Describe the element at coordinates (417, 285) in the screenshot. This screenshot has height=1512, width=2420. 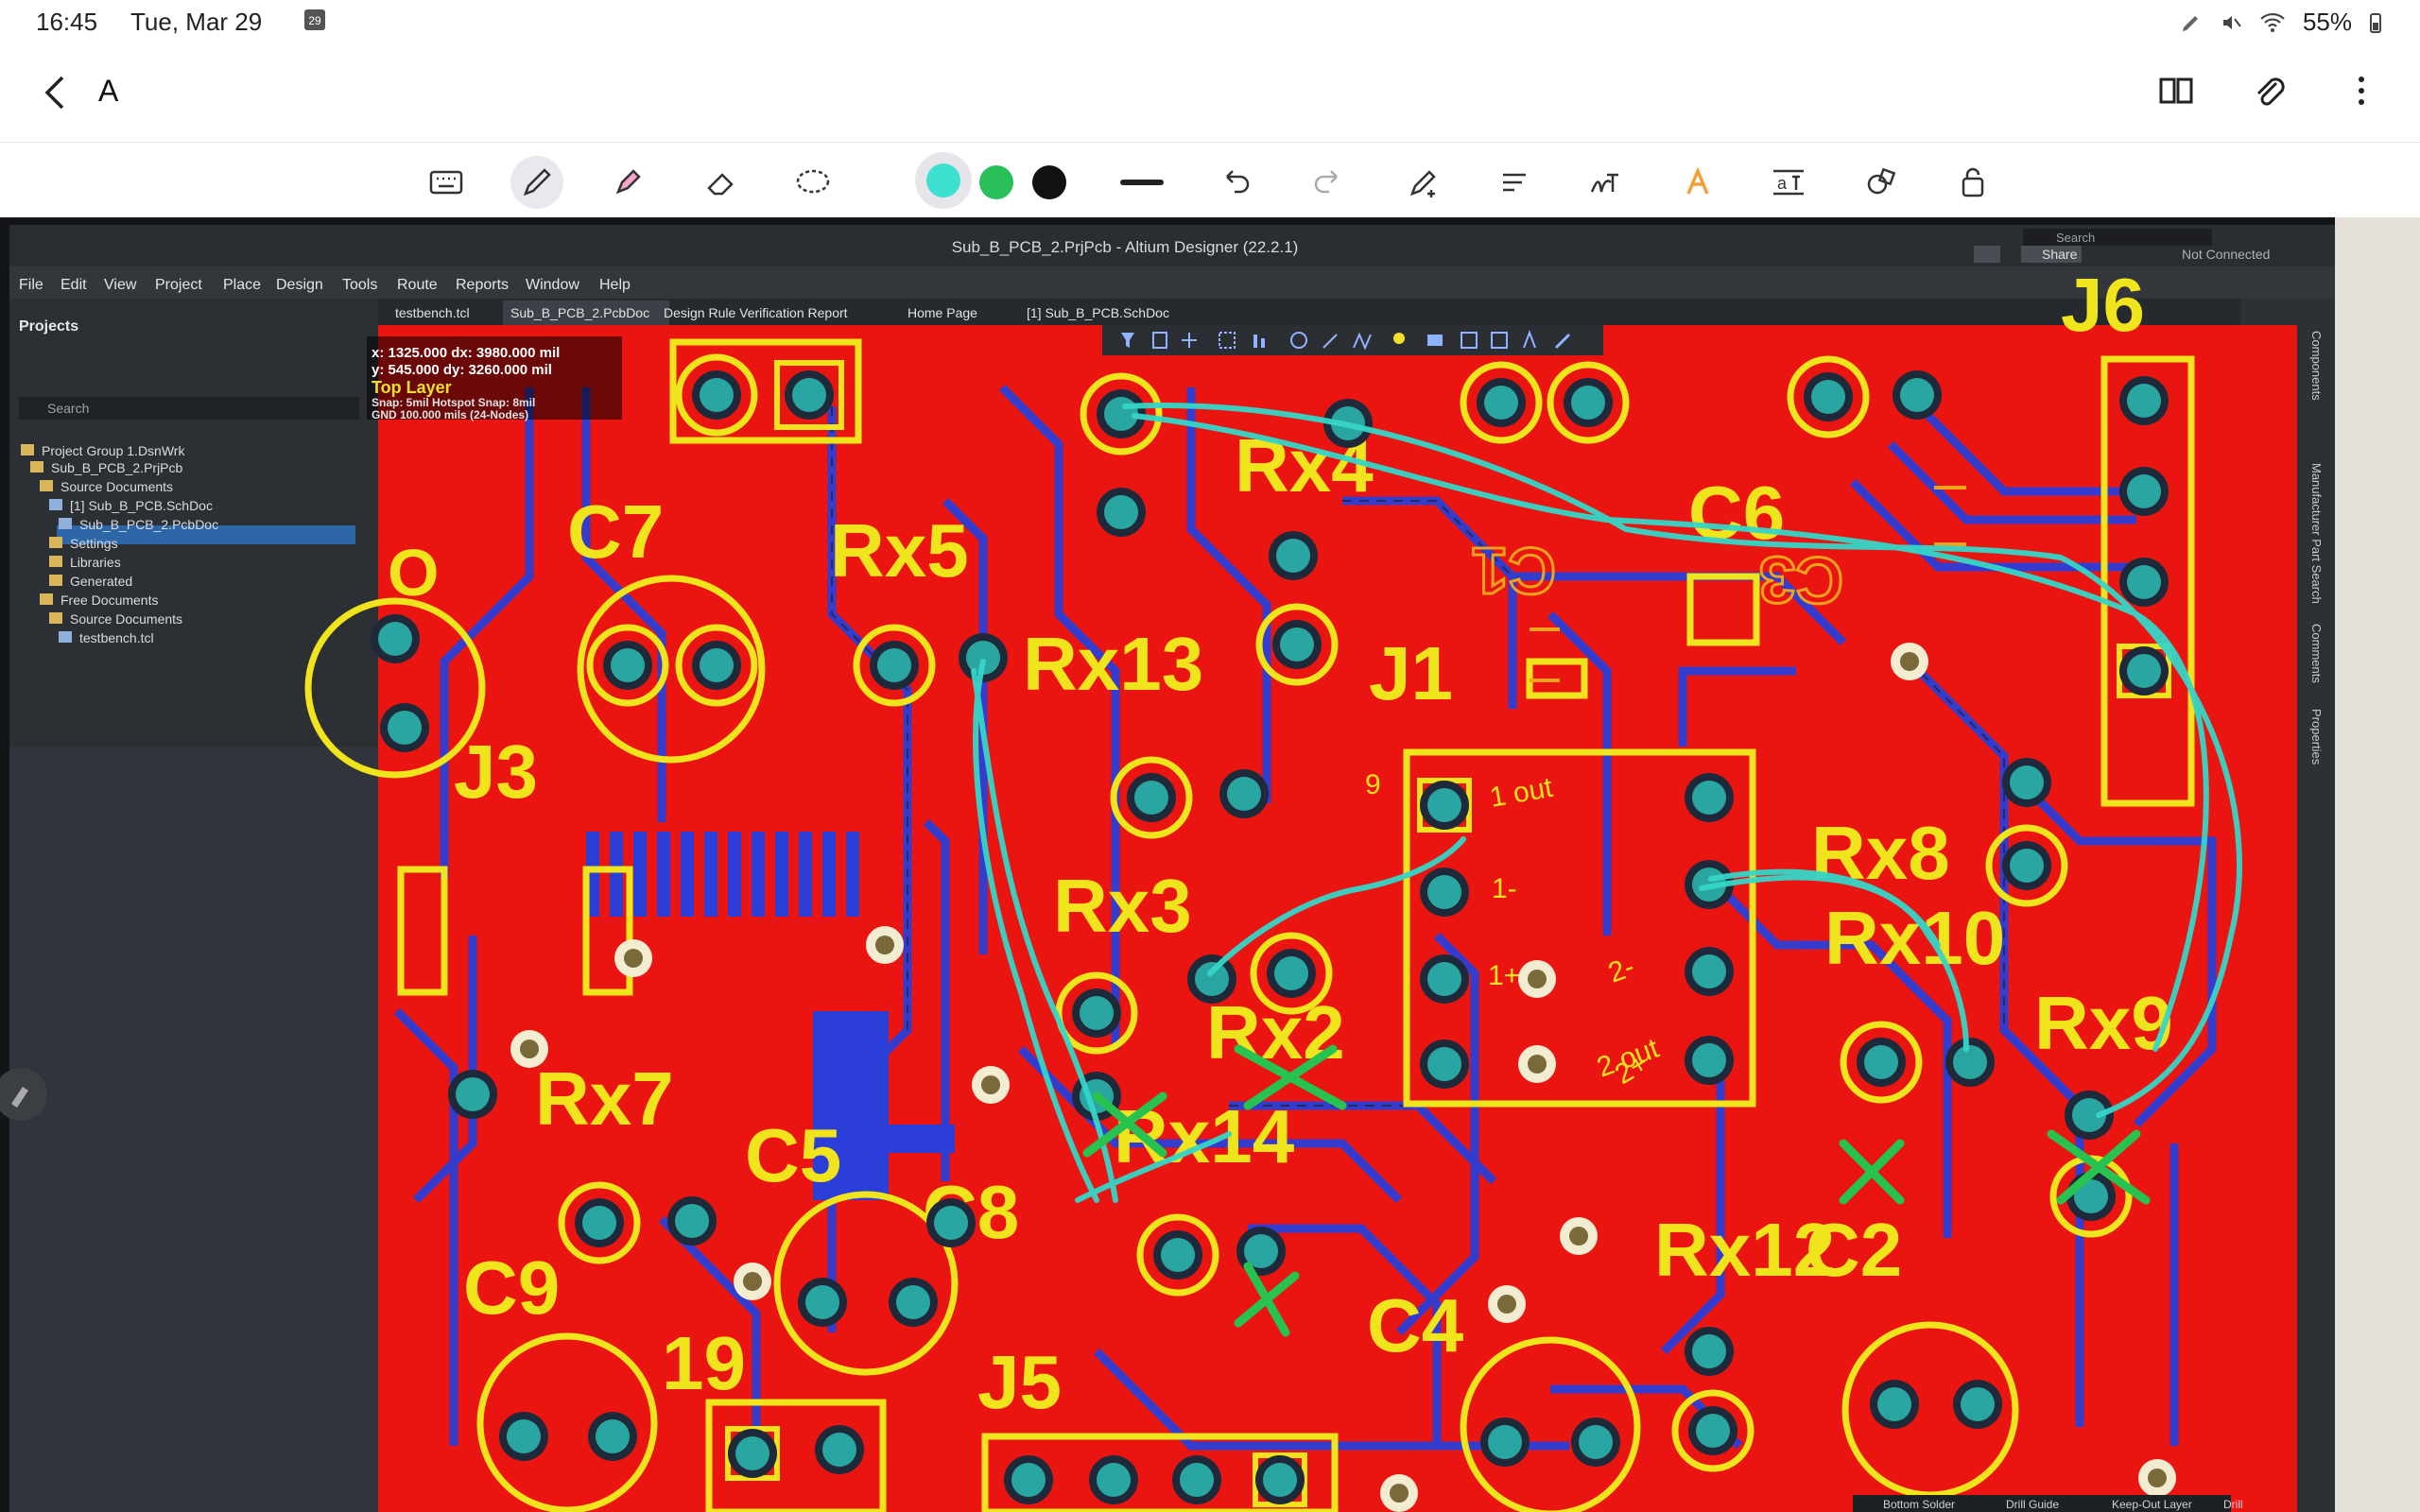
I see `menu-item-route: Route` at that location.